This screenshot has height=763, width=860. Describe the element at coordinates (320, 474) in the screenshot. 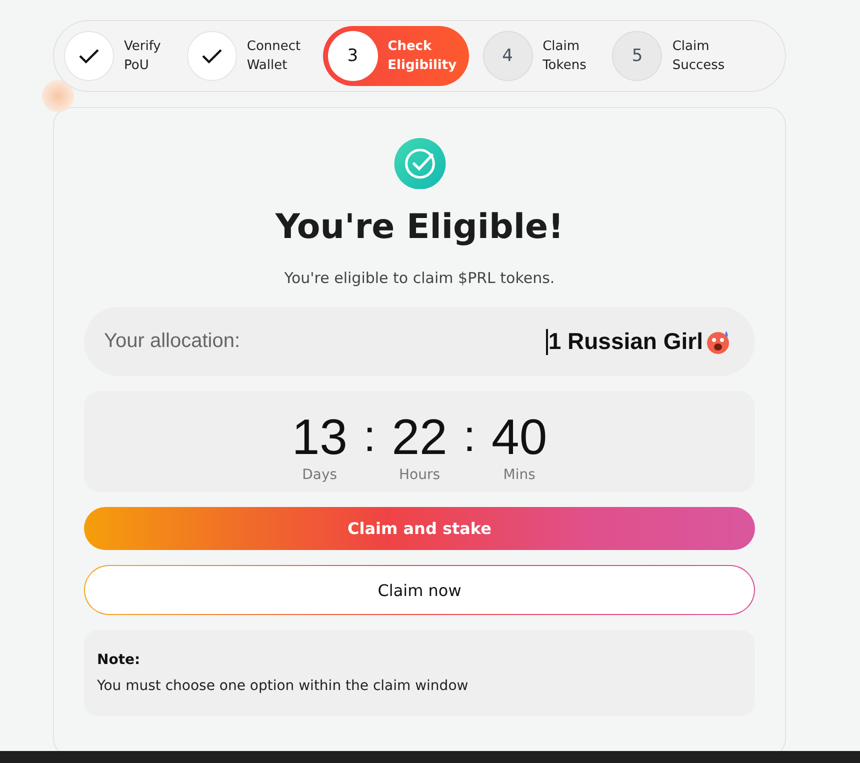

I see `countdown-unit: Days` at that location.